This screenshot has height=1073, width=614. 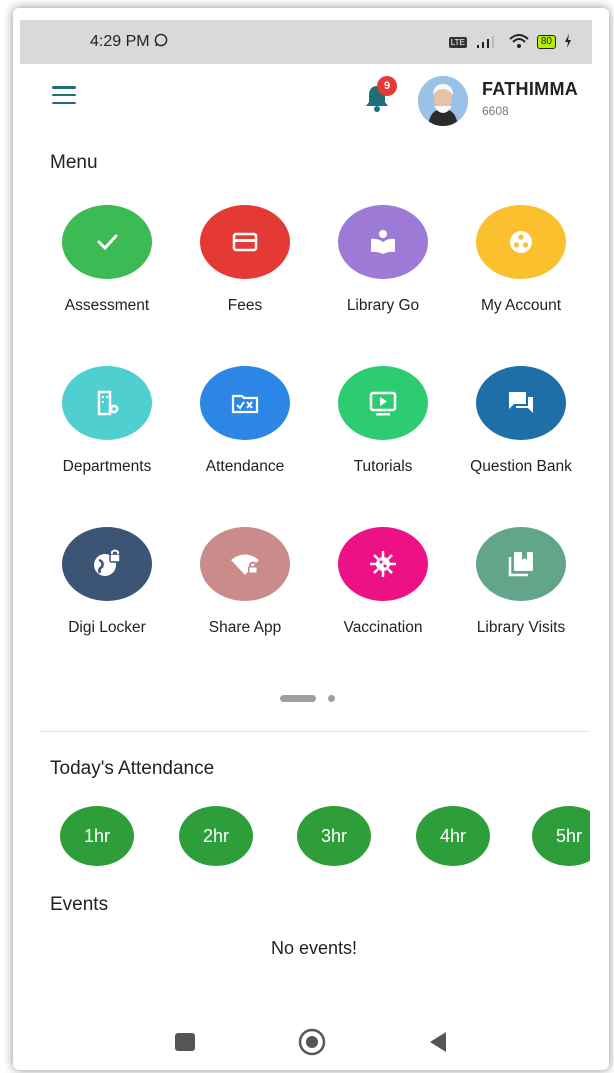 I want to click on notification-badge: 9, so click(x=387, y=86).